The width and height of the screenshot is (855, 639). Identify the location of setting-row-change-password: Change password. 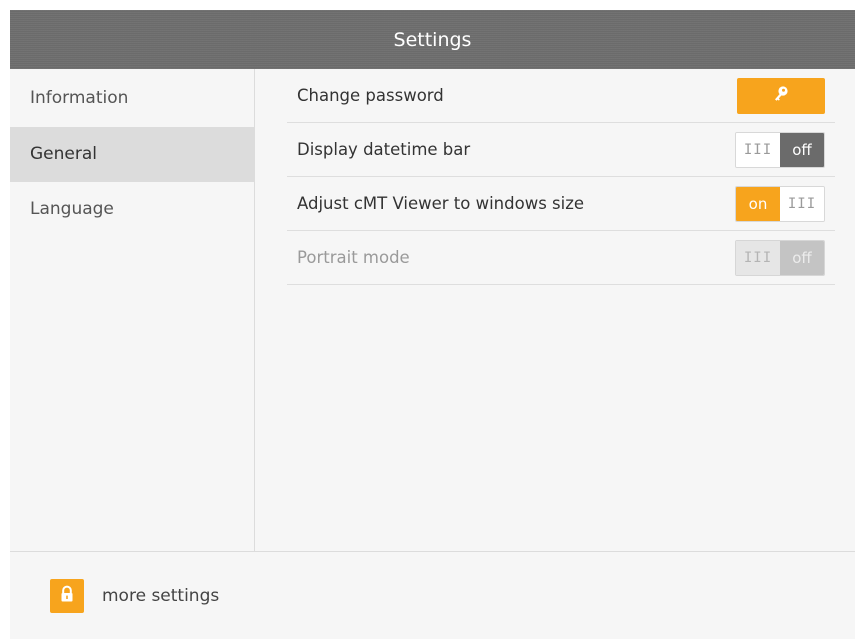
(561, 96).